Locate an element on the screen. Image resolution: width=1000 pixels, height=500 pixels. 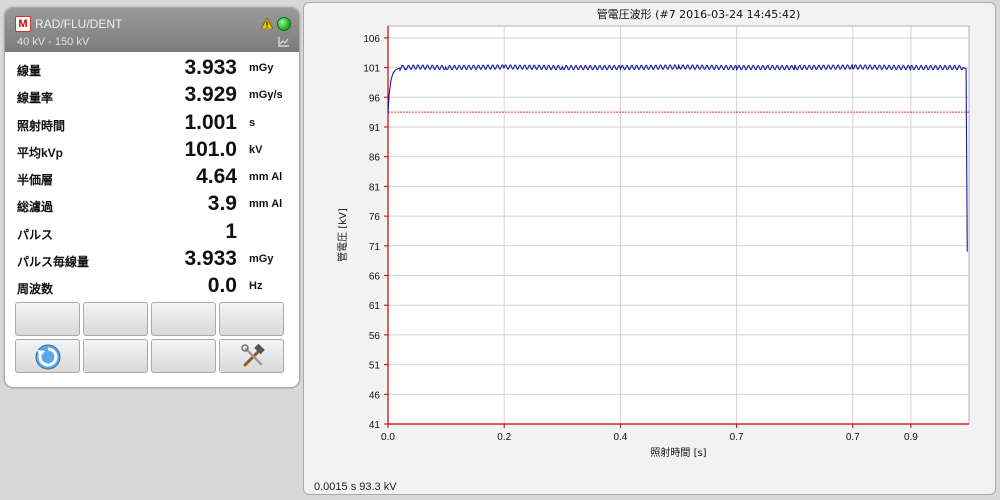
y-tick-label: 71 is located at coordinates (375, 247).